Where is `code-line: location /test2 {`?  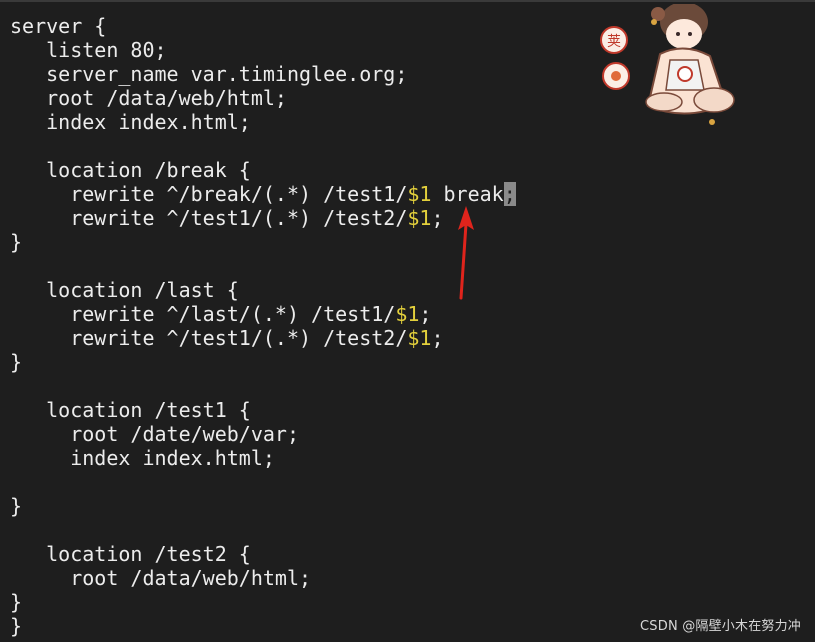 code-line: location /test2 { is located at coordinates (263, 554).